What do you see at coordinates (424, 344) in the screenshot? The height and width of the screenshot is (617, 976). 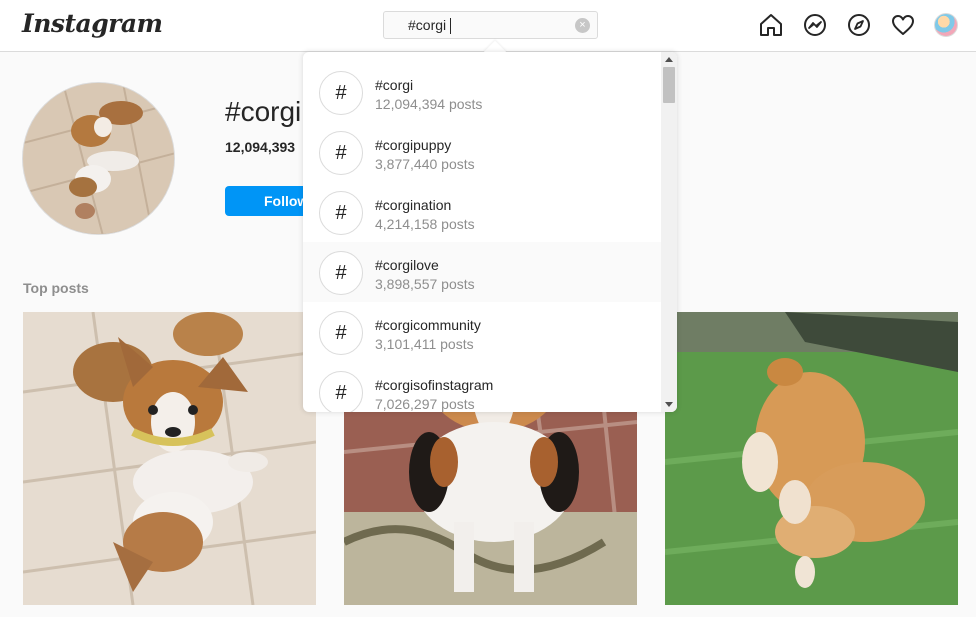 I see `suggestion-count: 3,101,411 posts` at bounding box center [424, 344].